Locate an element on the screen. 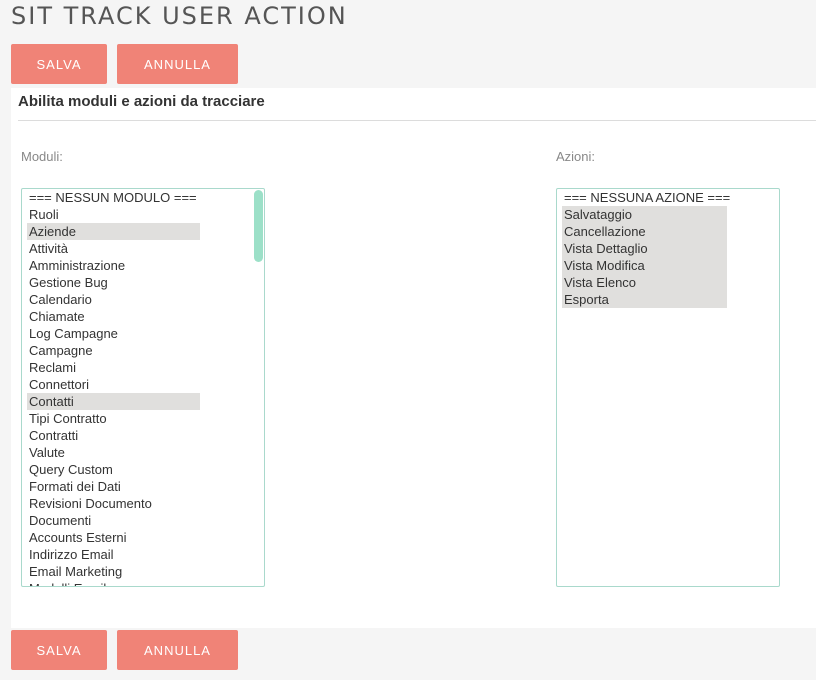 The height and width of the screenshot is (680, 816). azioni-option: === NESSUNA AZIONE === is located at coordinates (646, 197).